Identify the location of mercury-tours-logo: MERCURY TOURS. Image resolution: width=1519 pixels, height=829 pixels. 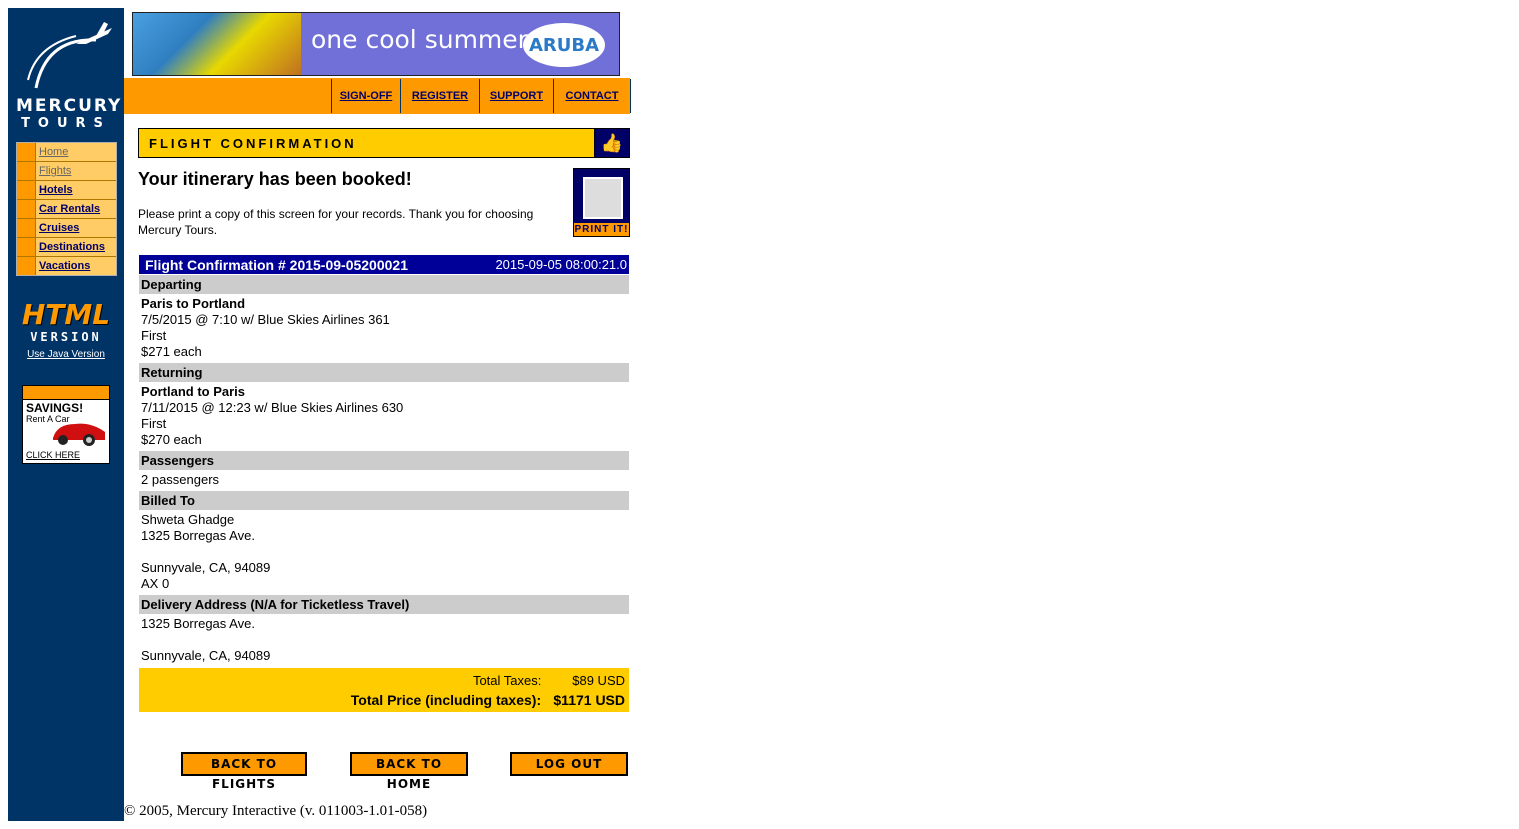
(69, 75).